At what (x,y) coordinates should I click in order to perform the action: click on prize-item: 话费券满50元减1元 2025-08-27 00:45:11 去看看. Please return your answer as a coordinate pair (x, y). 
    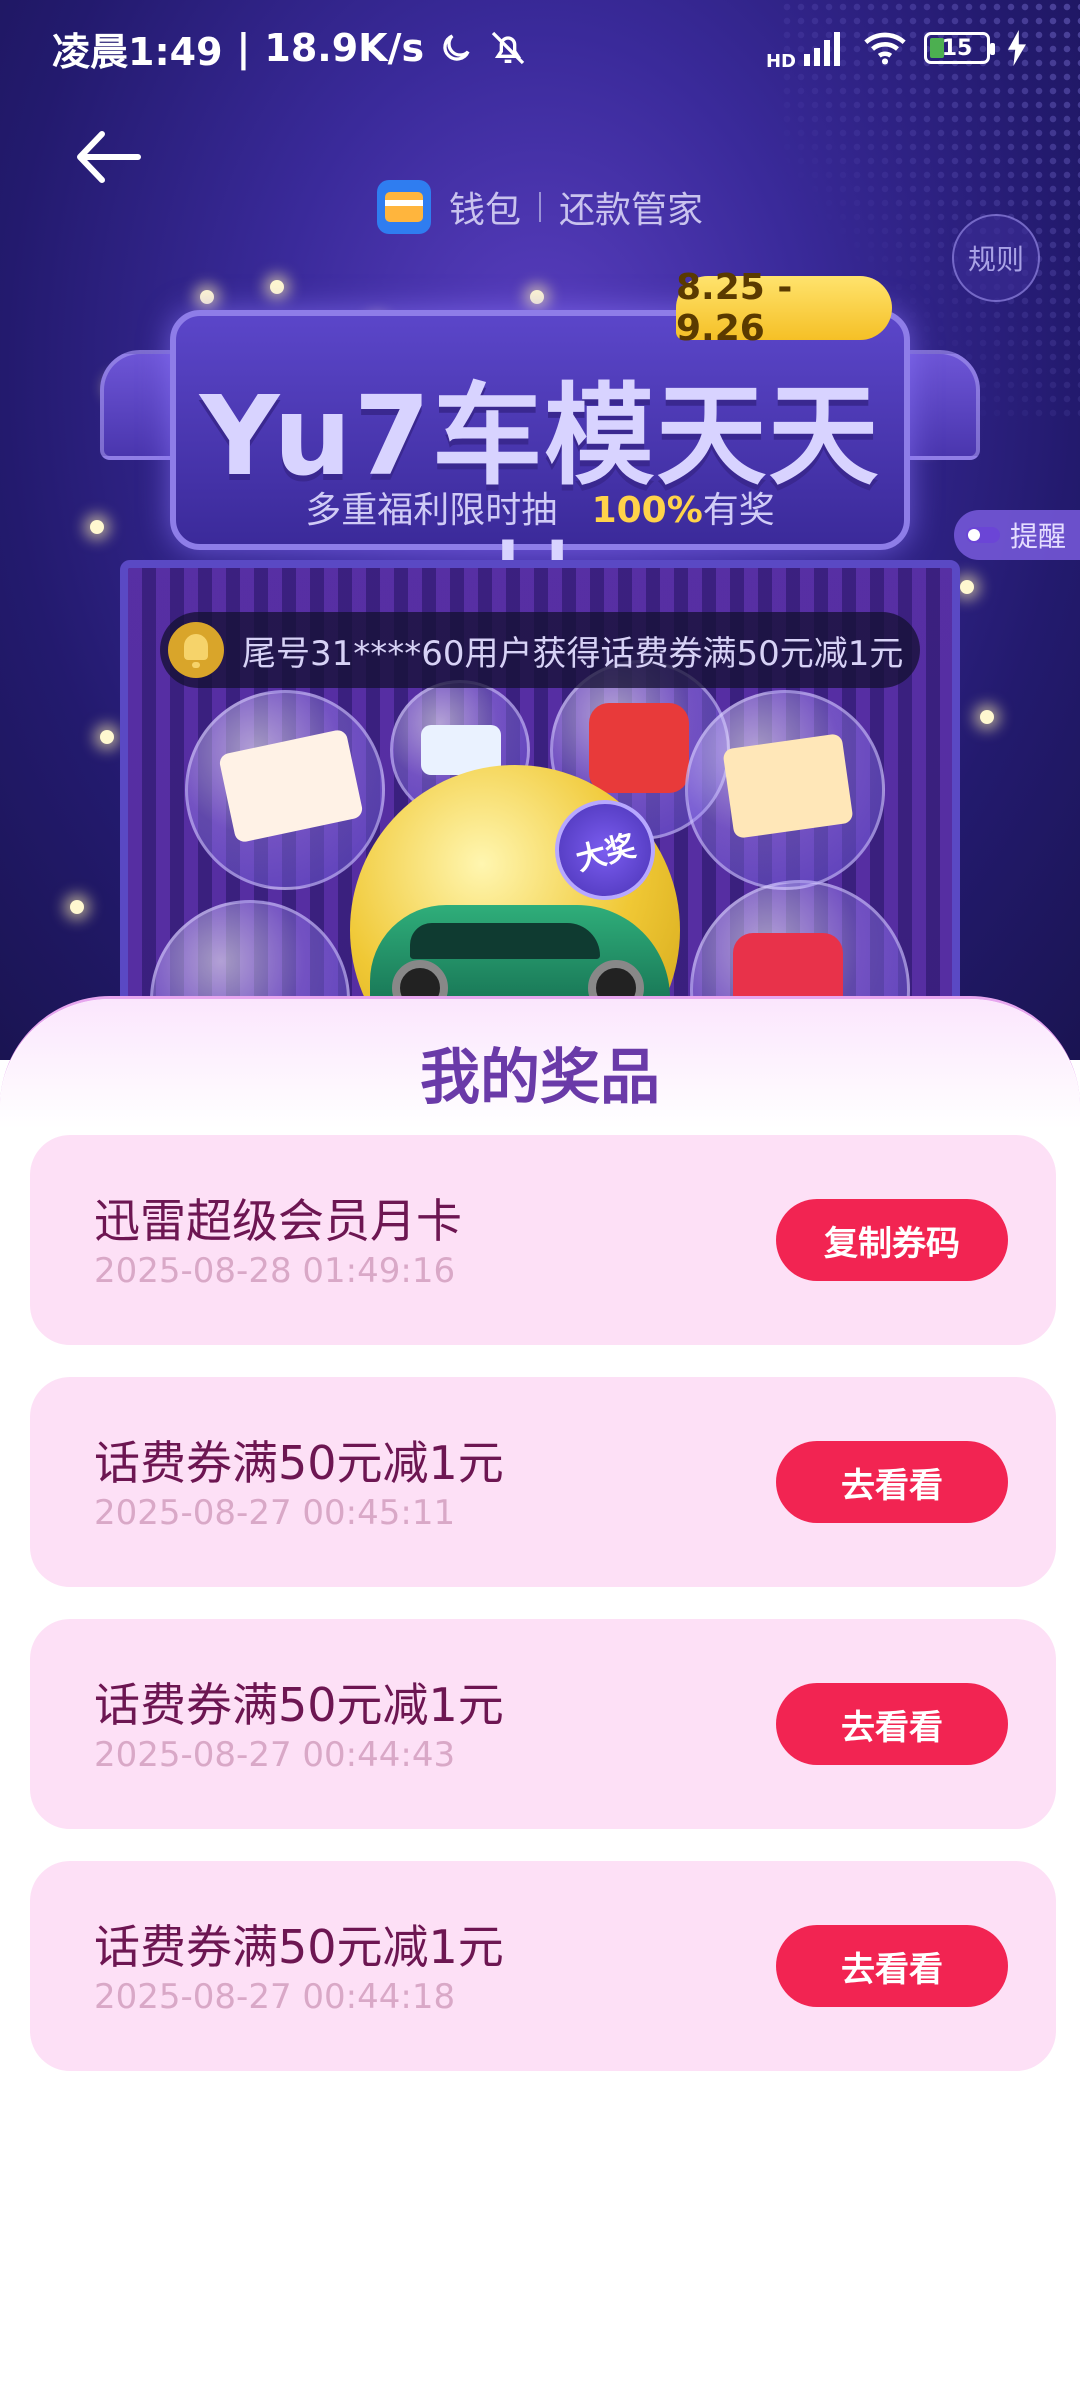
    Looking at the image, I should click on (543, 1482).